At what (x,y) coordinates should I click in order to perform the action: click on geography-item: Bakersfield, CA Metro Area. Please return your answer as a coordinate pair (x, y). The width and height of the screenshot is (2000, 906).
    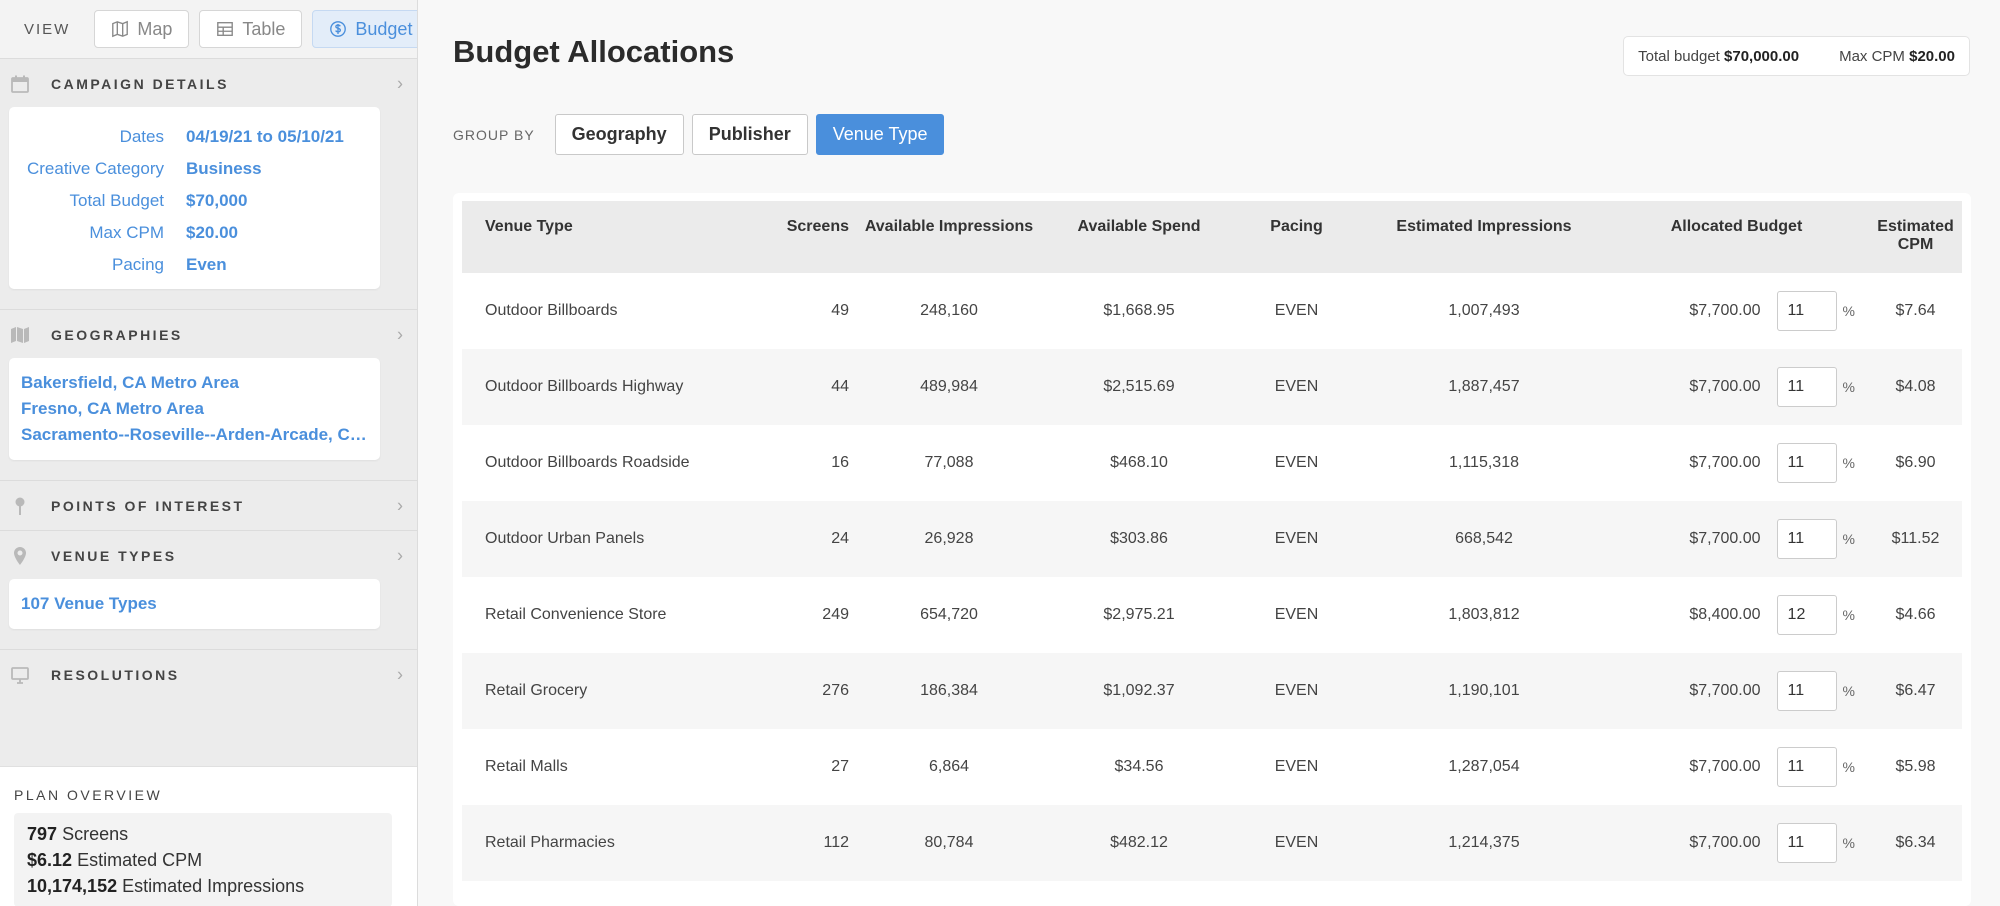
    Looking at the image, I should click on (130, 382).